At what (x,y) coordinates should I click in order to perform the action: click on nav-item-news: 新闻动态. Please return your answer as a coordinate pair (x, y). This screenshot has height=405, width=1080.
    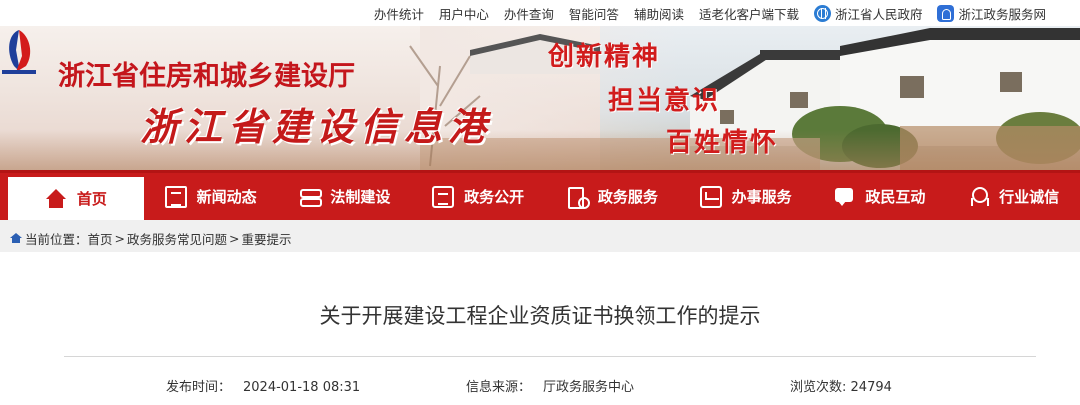
    Looking at the image, I should click on (211, 196).